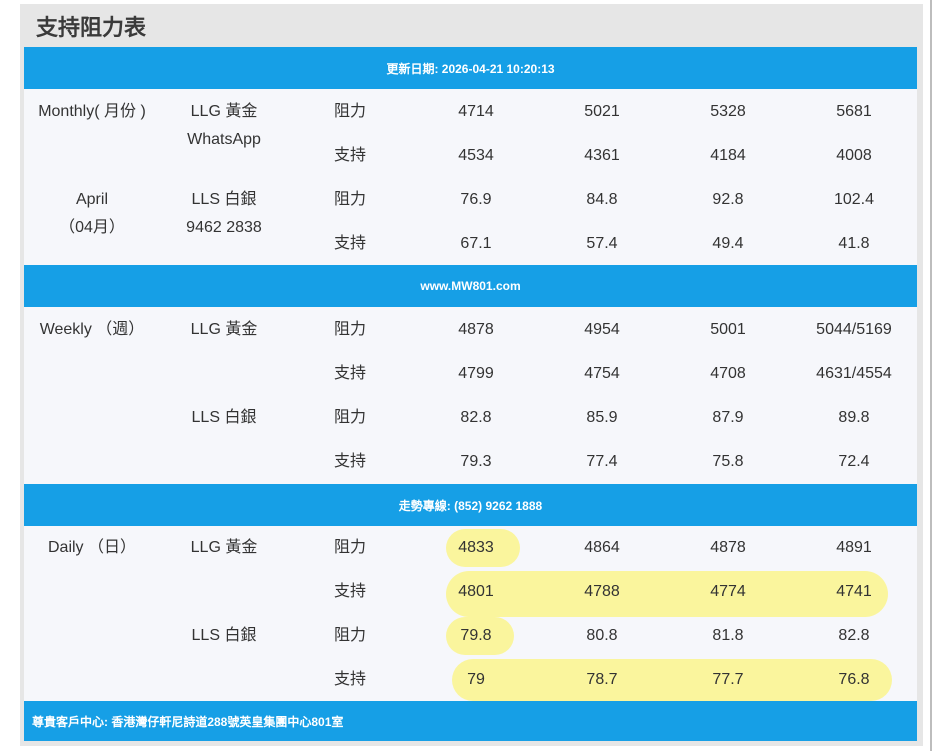 This screenshot has height=751, width=940. What do you see at coordinates (854, 591) in the screenshot?
I see `value-cell: 4741` at bounding box center [854, 591].